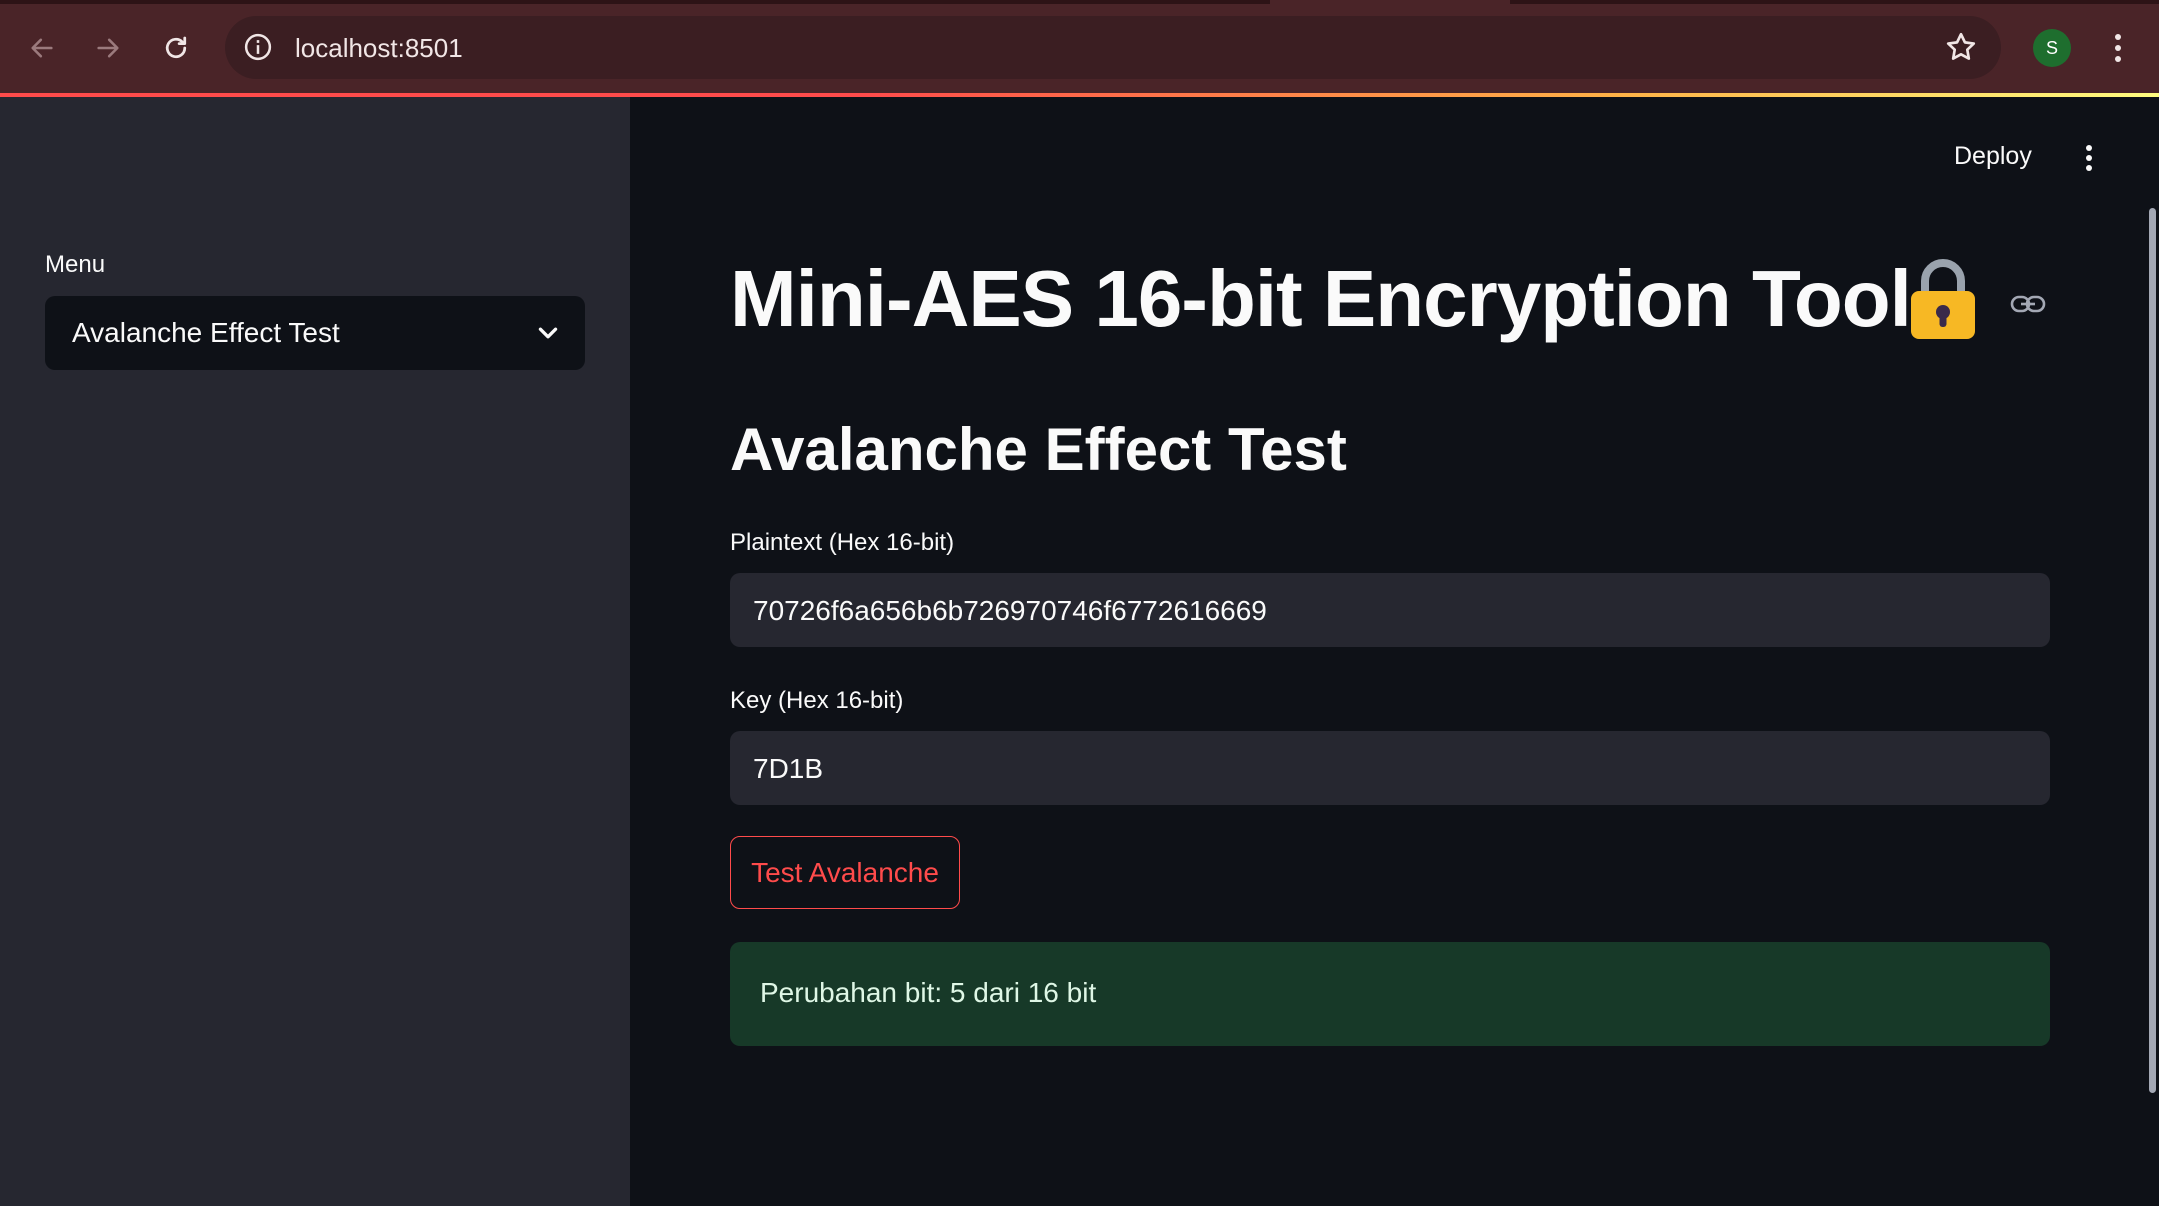 The height and width of the screenshot is (1206, 2159). Describe the element at coordinates (788, 768) in the screenshot. I see `key-value: 7D1B` at that location.